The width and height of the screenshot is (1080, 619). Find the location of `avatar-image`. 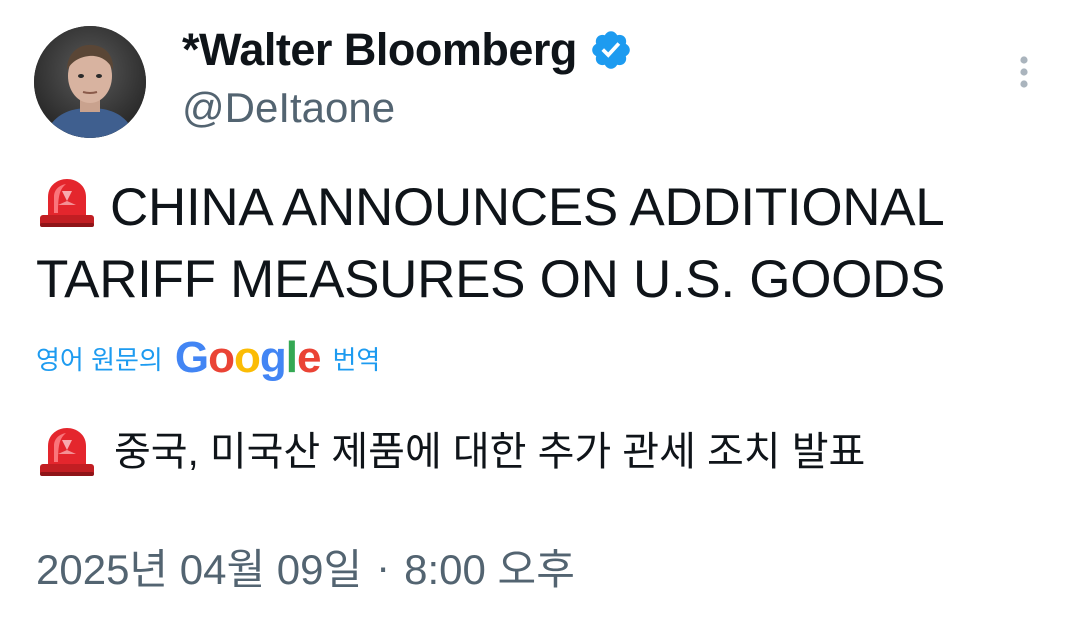

avatar-image is located at coordinates (90, 82).